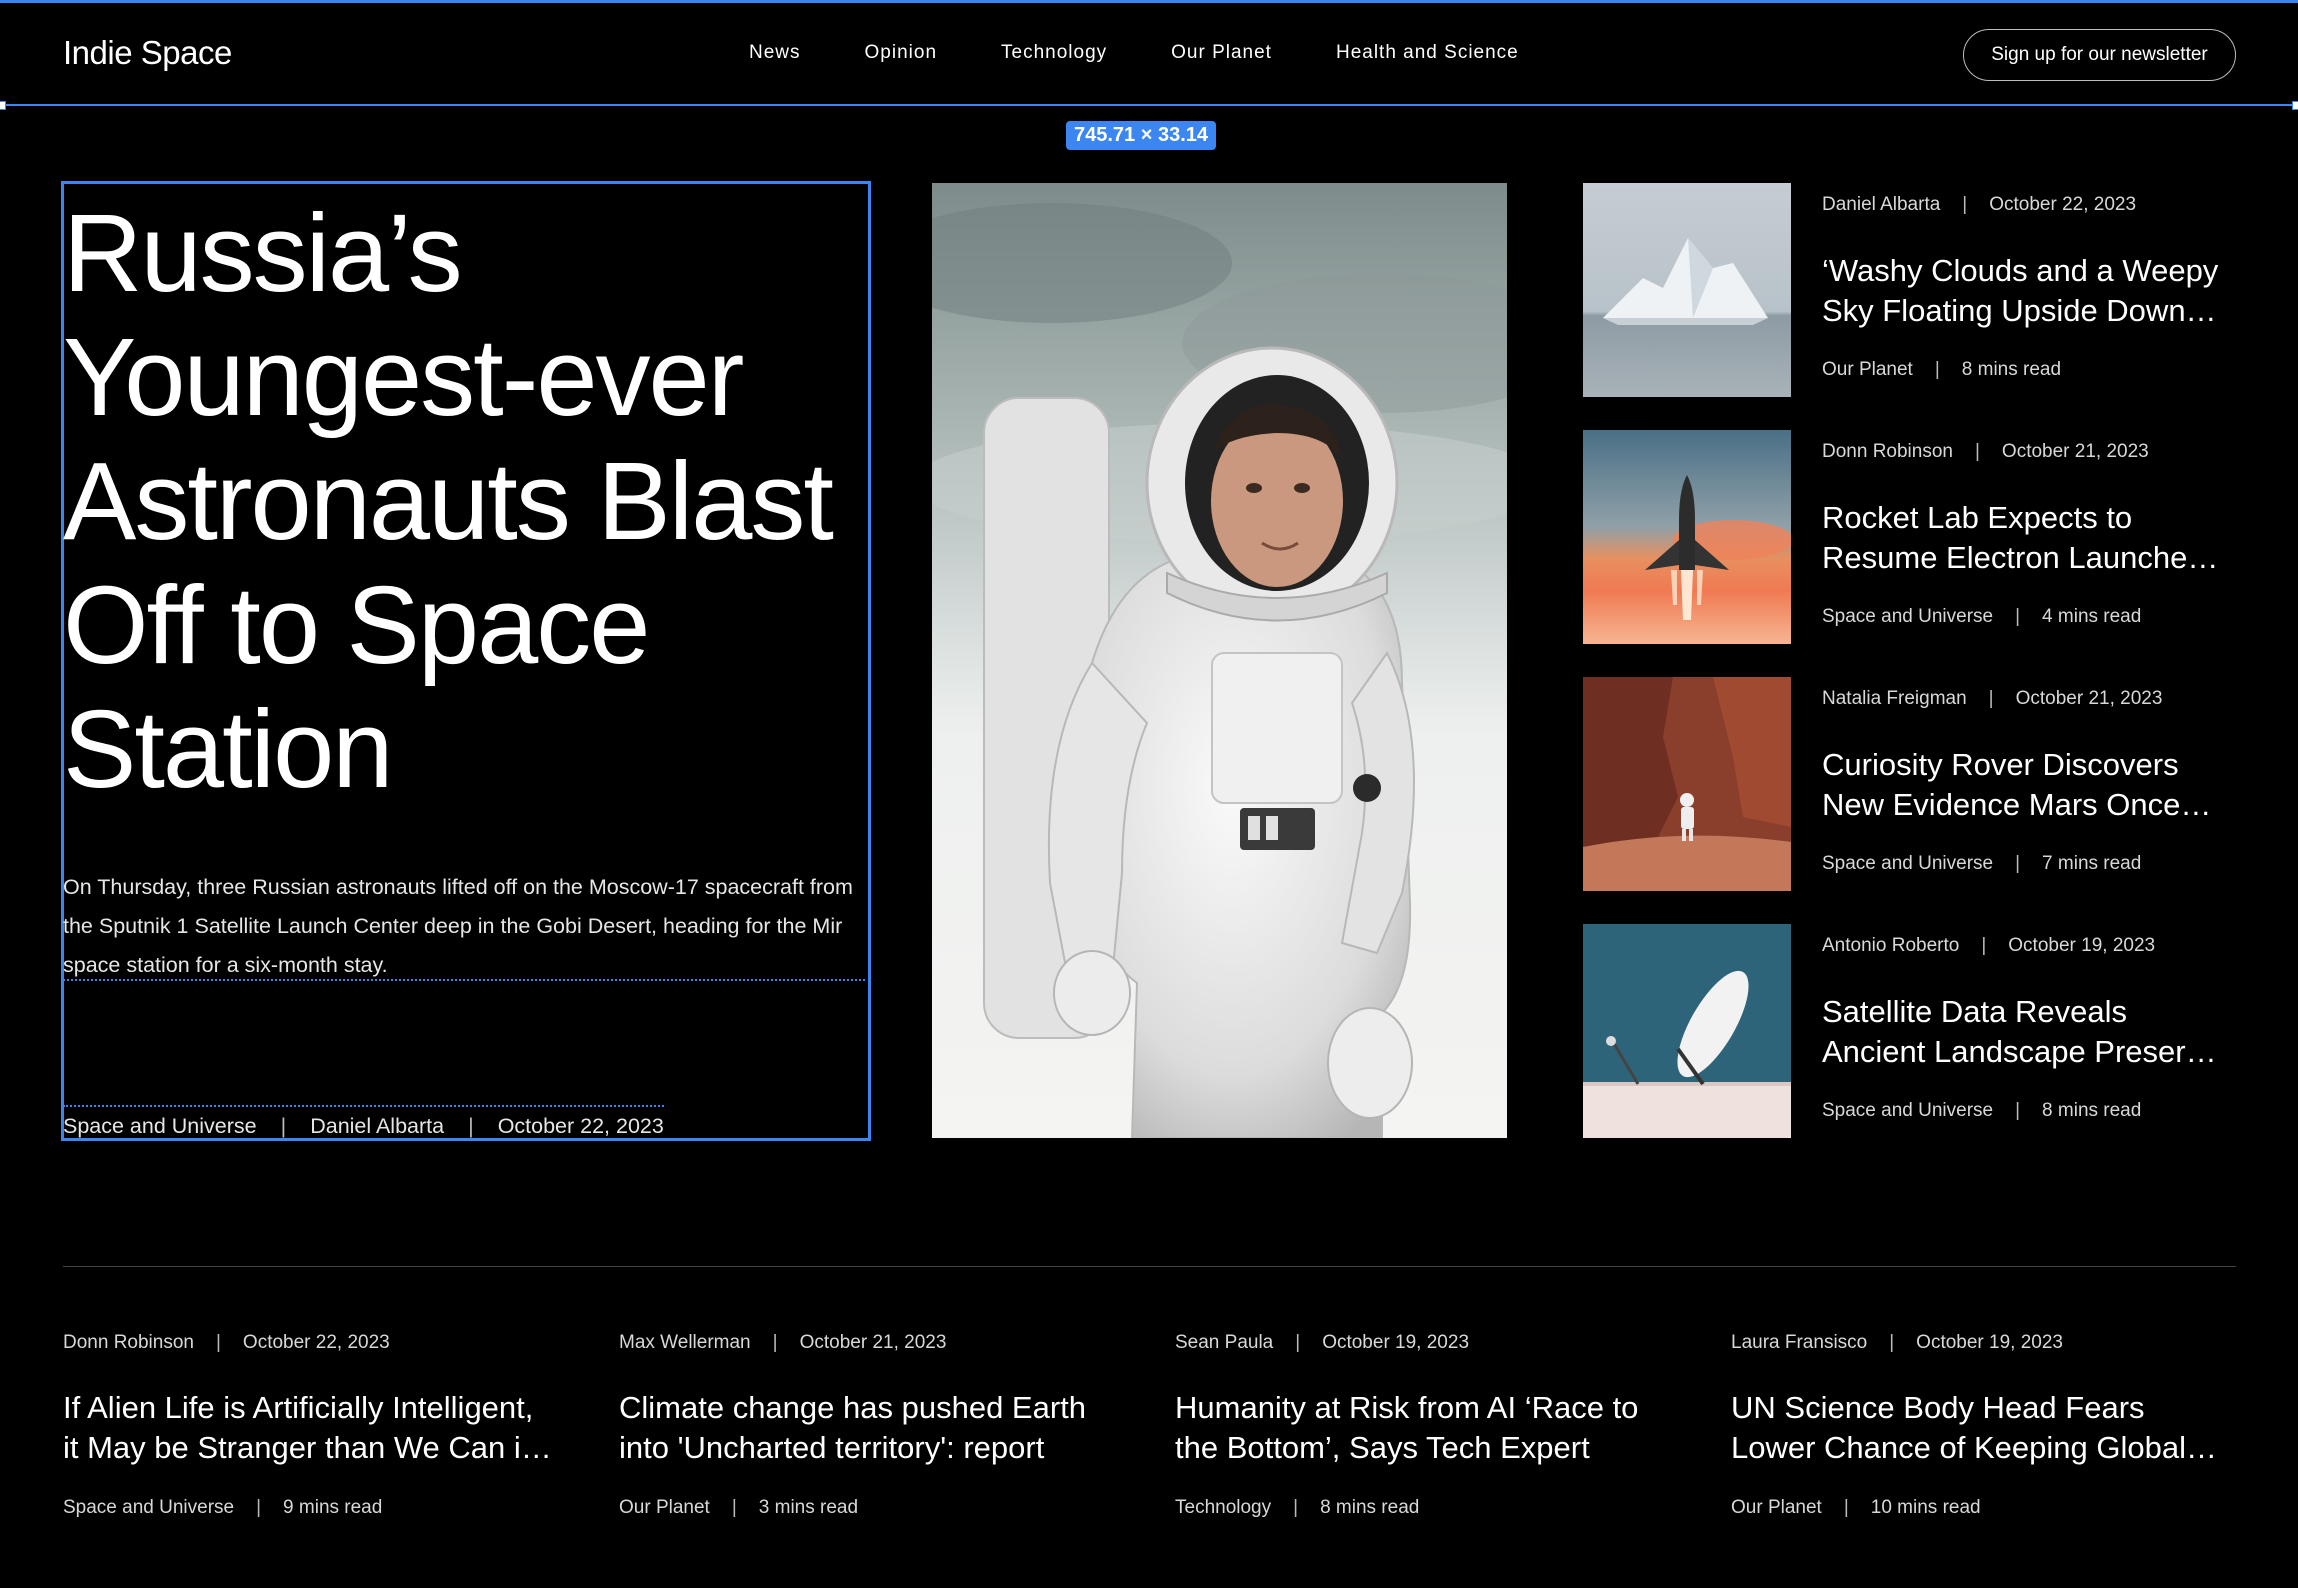 This screenshot has height=1588, width=2298. Describe the element at coordinates (1856, 1507) in the screenshot. I see `bottom-article-tags: Our Planet | 10 mins read` at that location.